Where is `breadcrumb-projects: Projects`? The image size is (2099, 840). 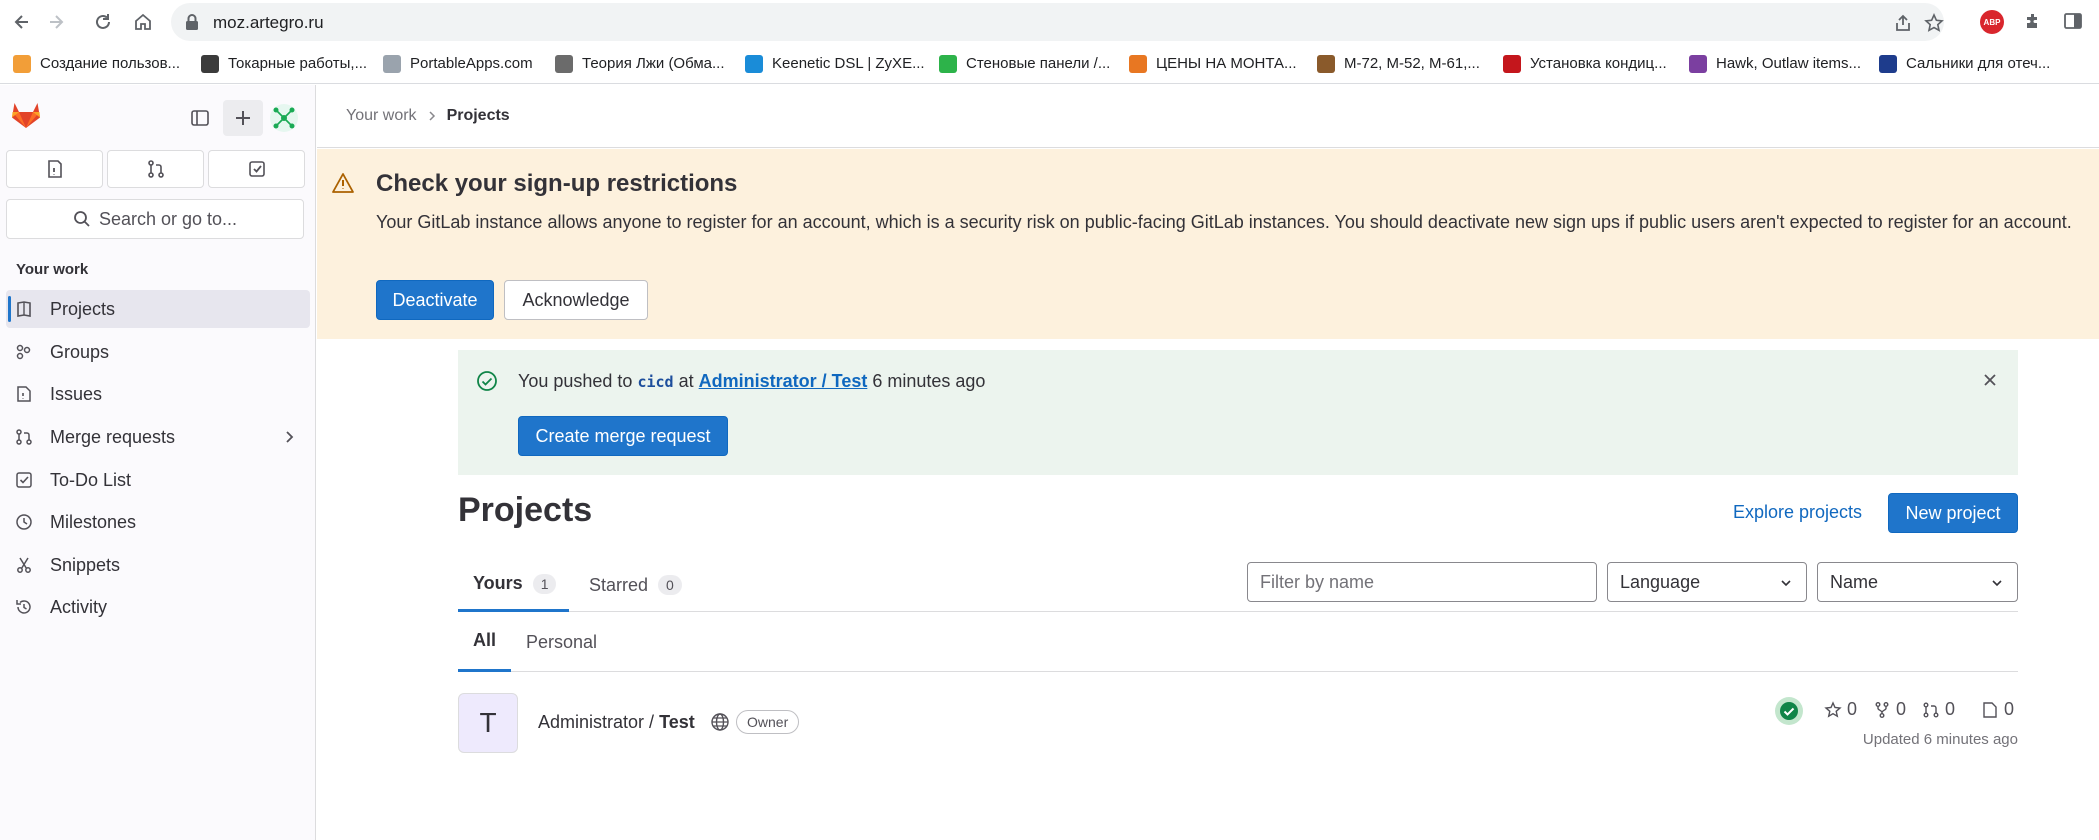 breadcrumb-projects: Projects is located at coordinates (478, 116).